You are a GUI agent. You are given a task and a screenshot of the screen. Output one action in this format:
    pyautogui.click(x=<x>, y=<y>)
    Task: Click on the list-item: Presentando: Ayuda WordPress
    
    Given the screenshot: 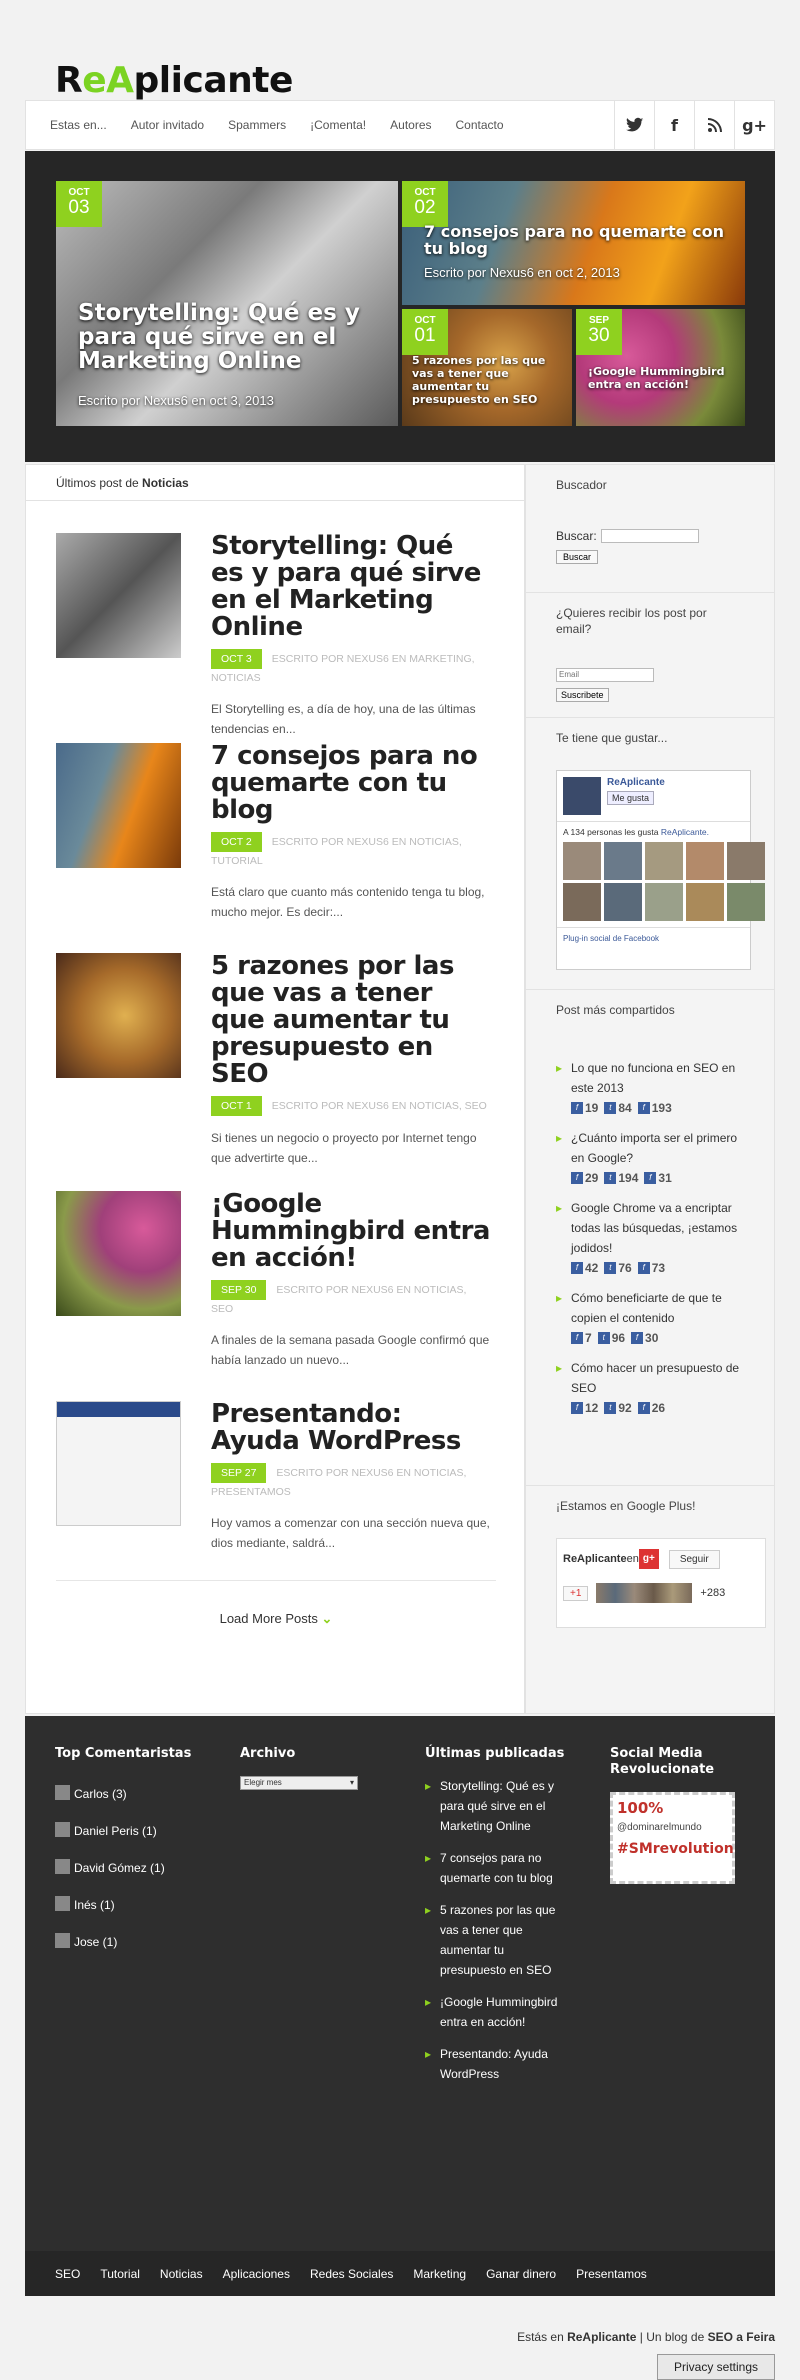 What is the action you would take?
    pyautogui.click(x=495, y=2064)
    